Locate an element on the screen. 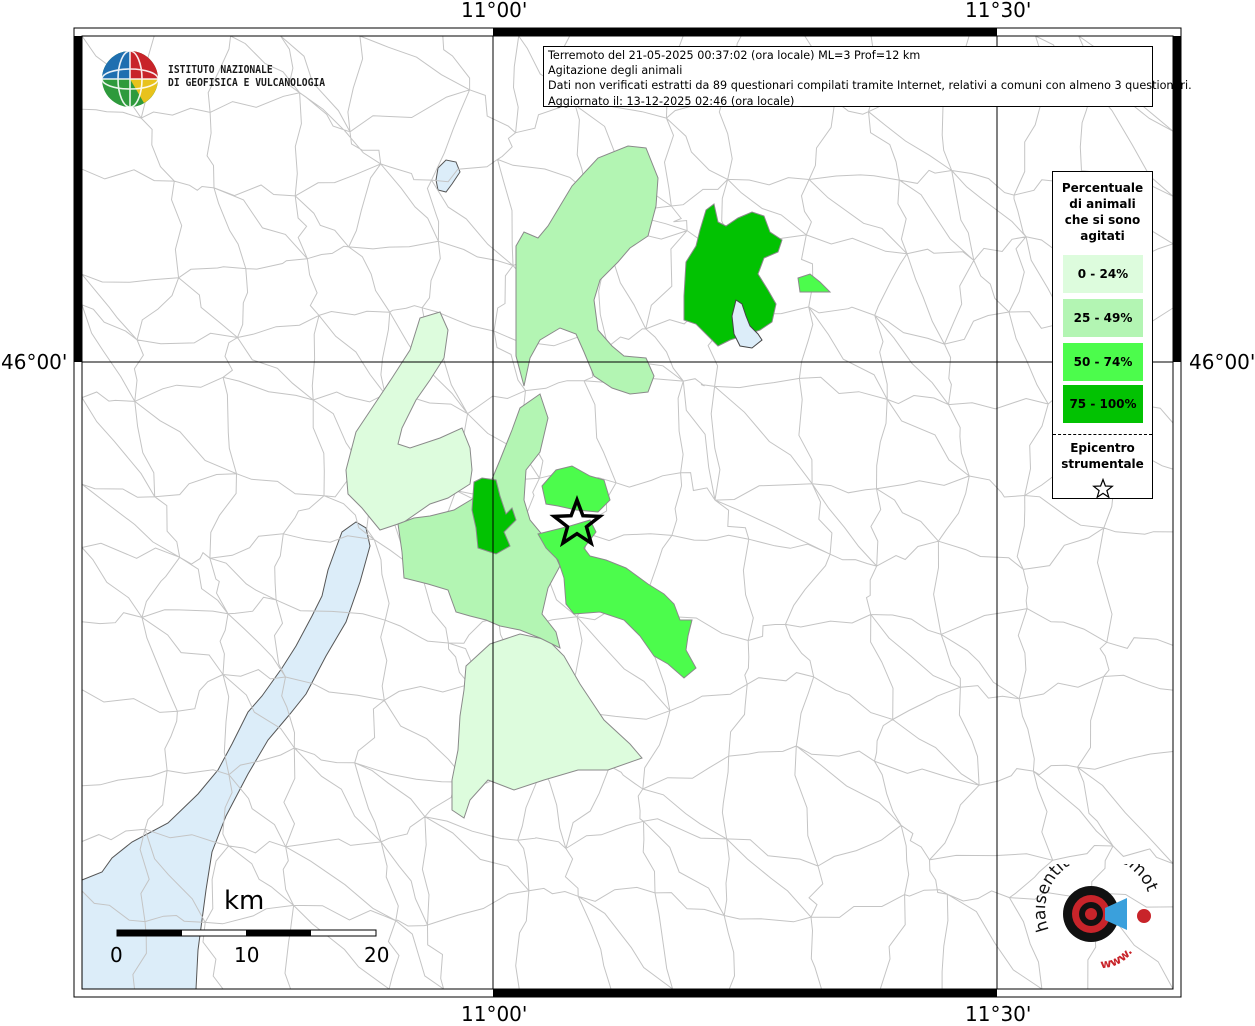  ingv-logo-line2: DI GEOFISICA E VULCANOLOGIA is located at coordinates (247, 83).